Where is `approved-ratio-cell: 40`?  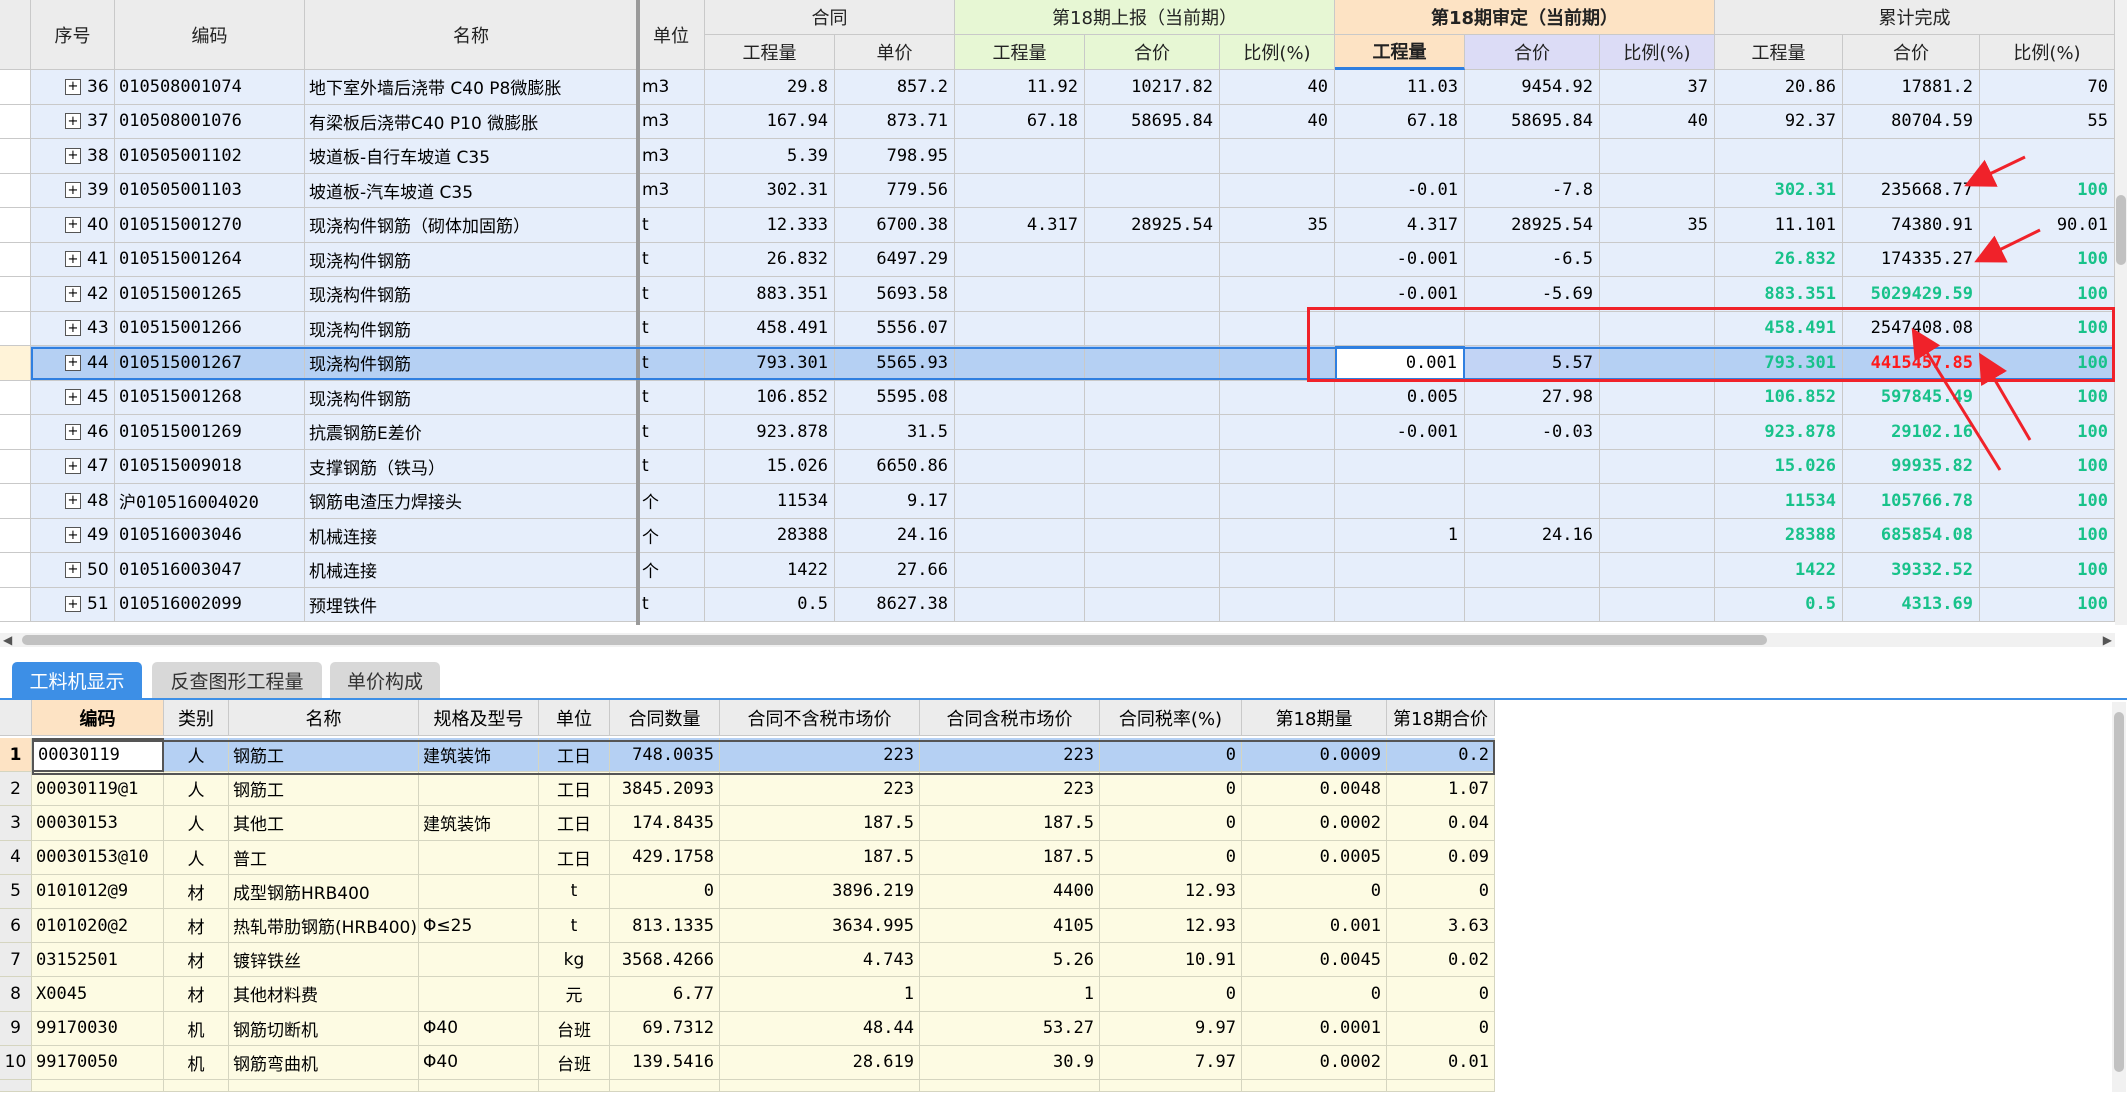 approved-ratio-cell: 40 is located at coordinates (1657, 121).